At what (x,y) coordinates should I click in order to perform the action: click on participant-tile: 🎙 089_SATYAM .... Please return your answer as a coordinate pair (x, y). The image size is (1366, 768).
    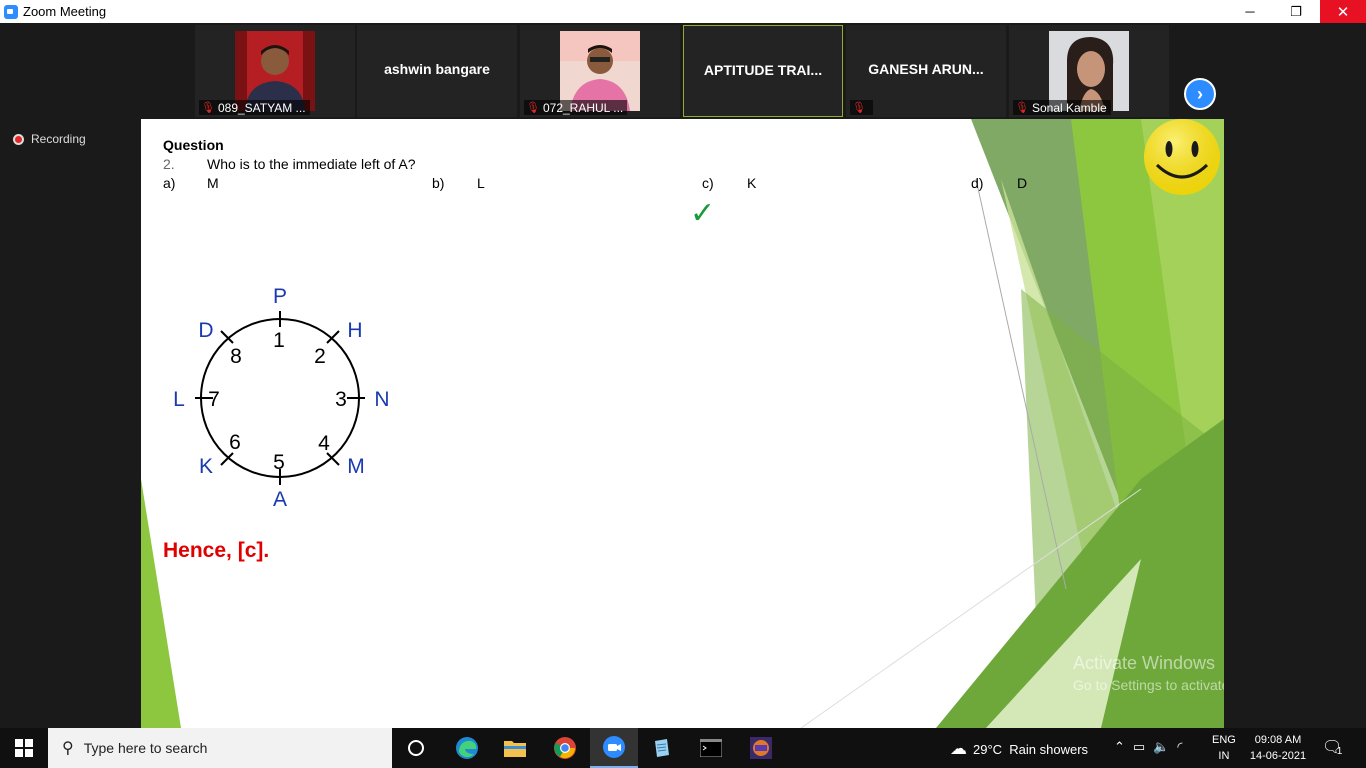
    Looking at the image, I should click on (275, 71).